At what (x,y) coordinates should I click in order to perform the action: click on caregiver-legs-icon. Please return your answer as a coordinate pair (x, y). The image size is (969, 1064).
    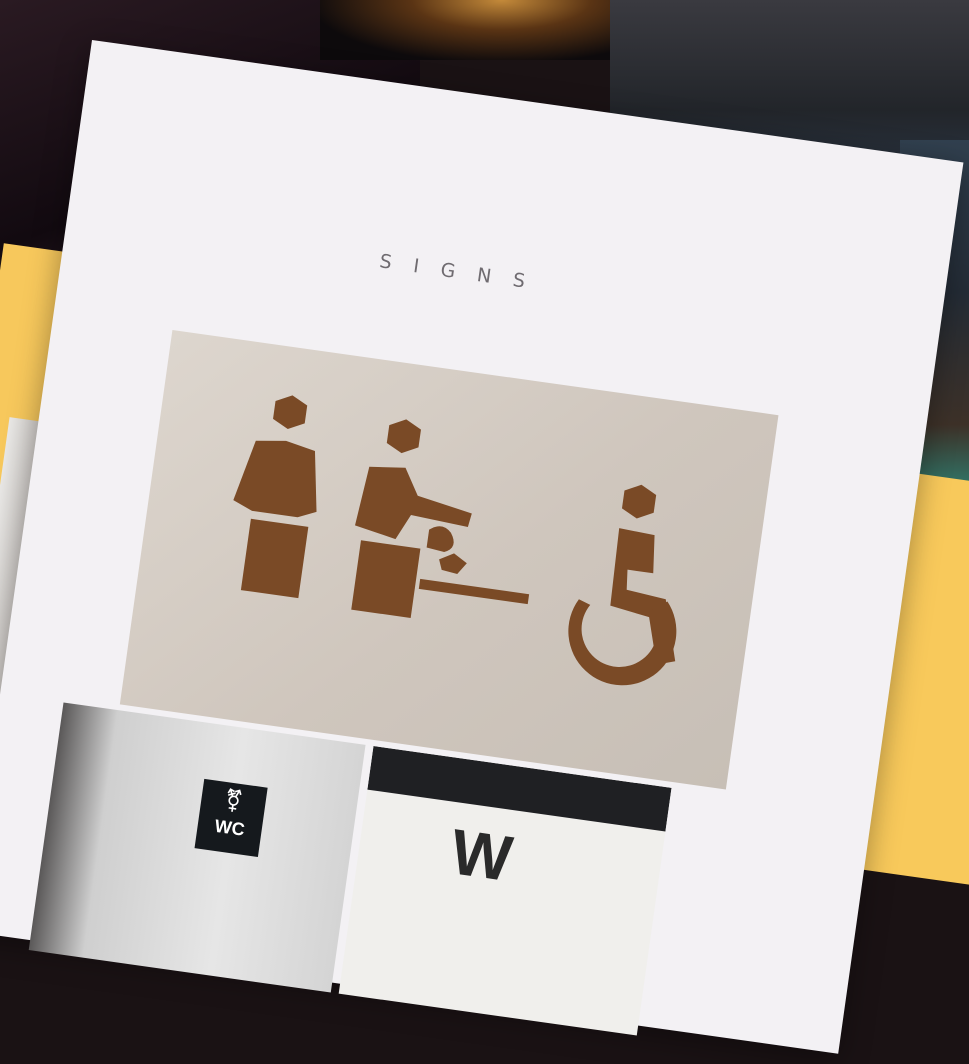
    Looking at the image, I should click on (386, 579).